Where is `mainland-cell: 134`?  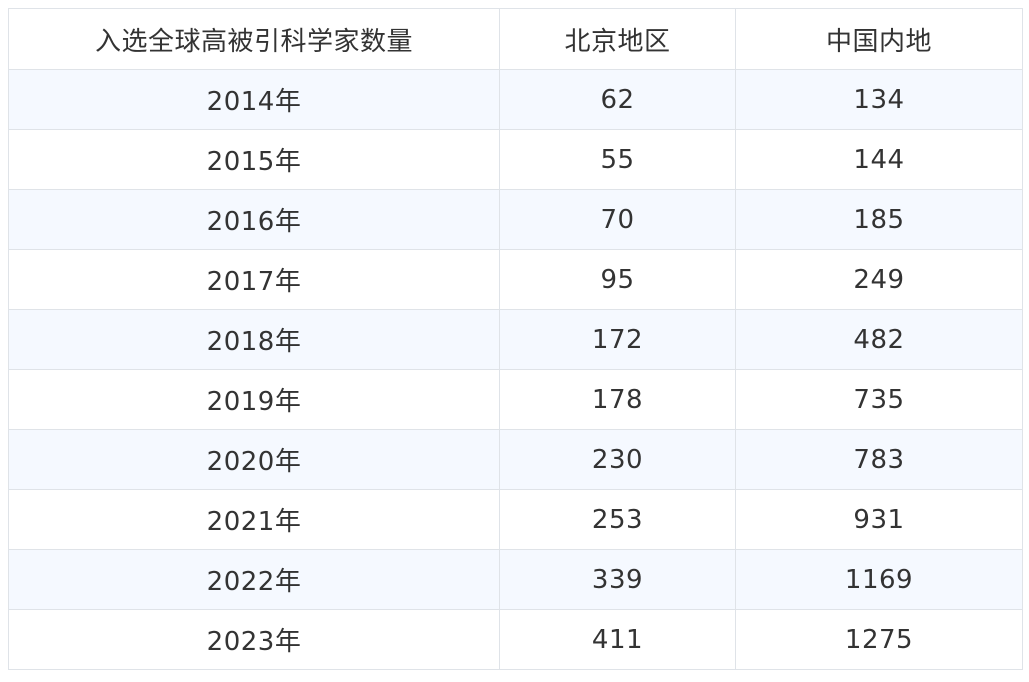 mainland-cell: 134 is located at coordinates (879, 99).